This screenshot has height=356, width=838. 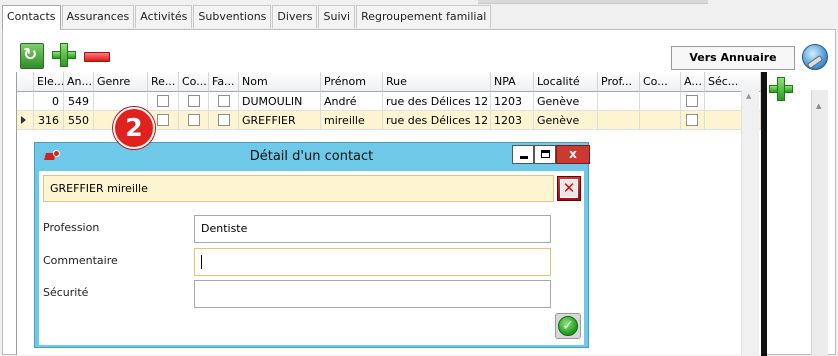 I want to click on grid-header-nom: Nom, so click(x=280, y=82).